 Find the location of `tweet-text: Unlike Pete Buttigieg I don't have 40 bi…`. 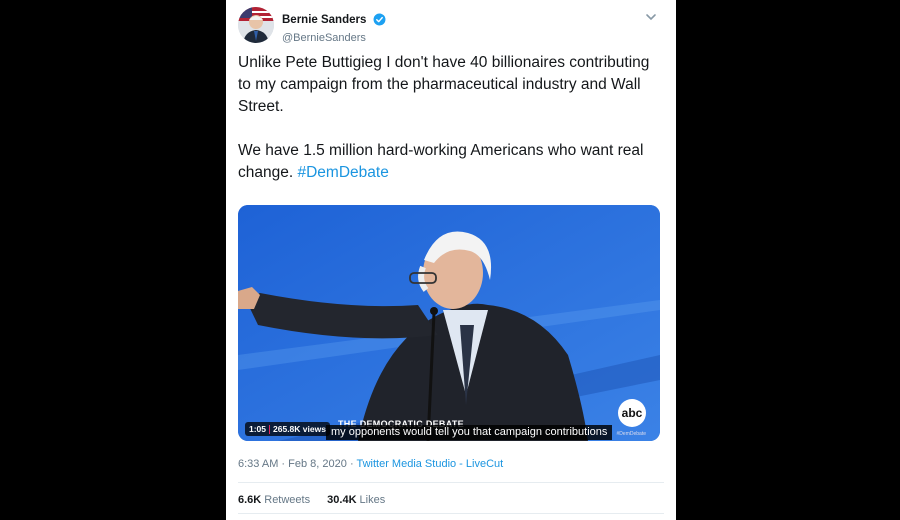

tweet-text: Unlike Pete Buttigieg I don't have 40 bi… is located at coordinates (451, 118).